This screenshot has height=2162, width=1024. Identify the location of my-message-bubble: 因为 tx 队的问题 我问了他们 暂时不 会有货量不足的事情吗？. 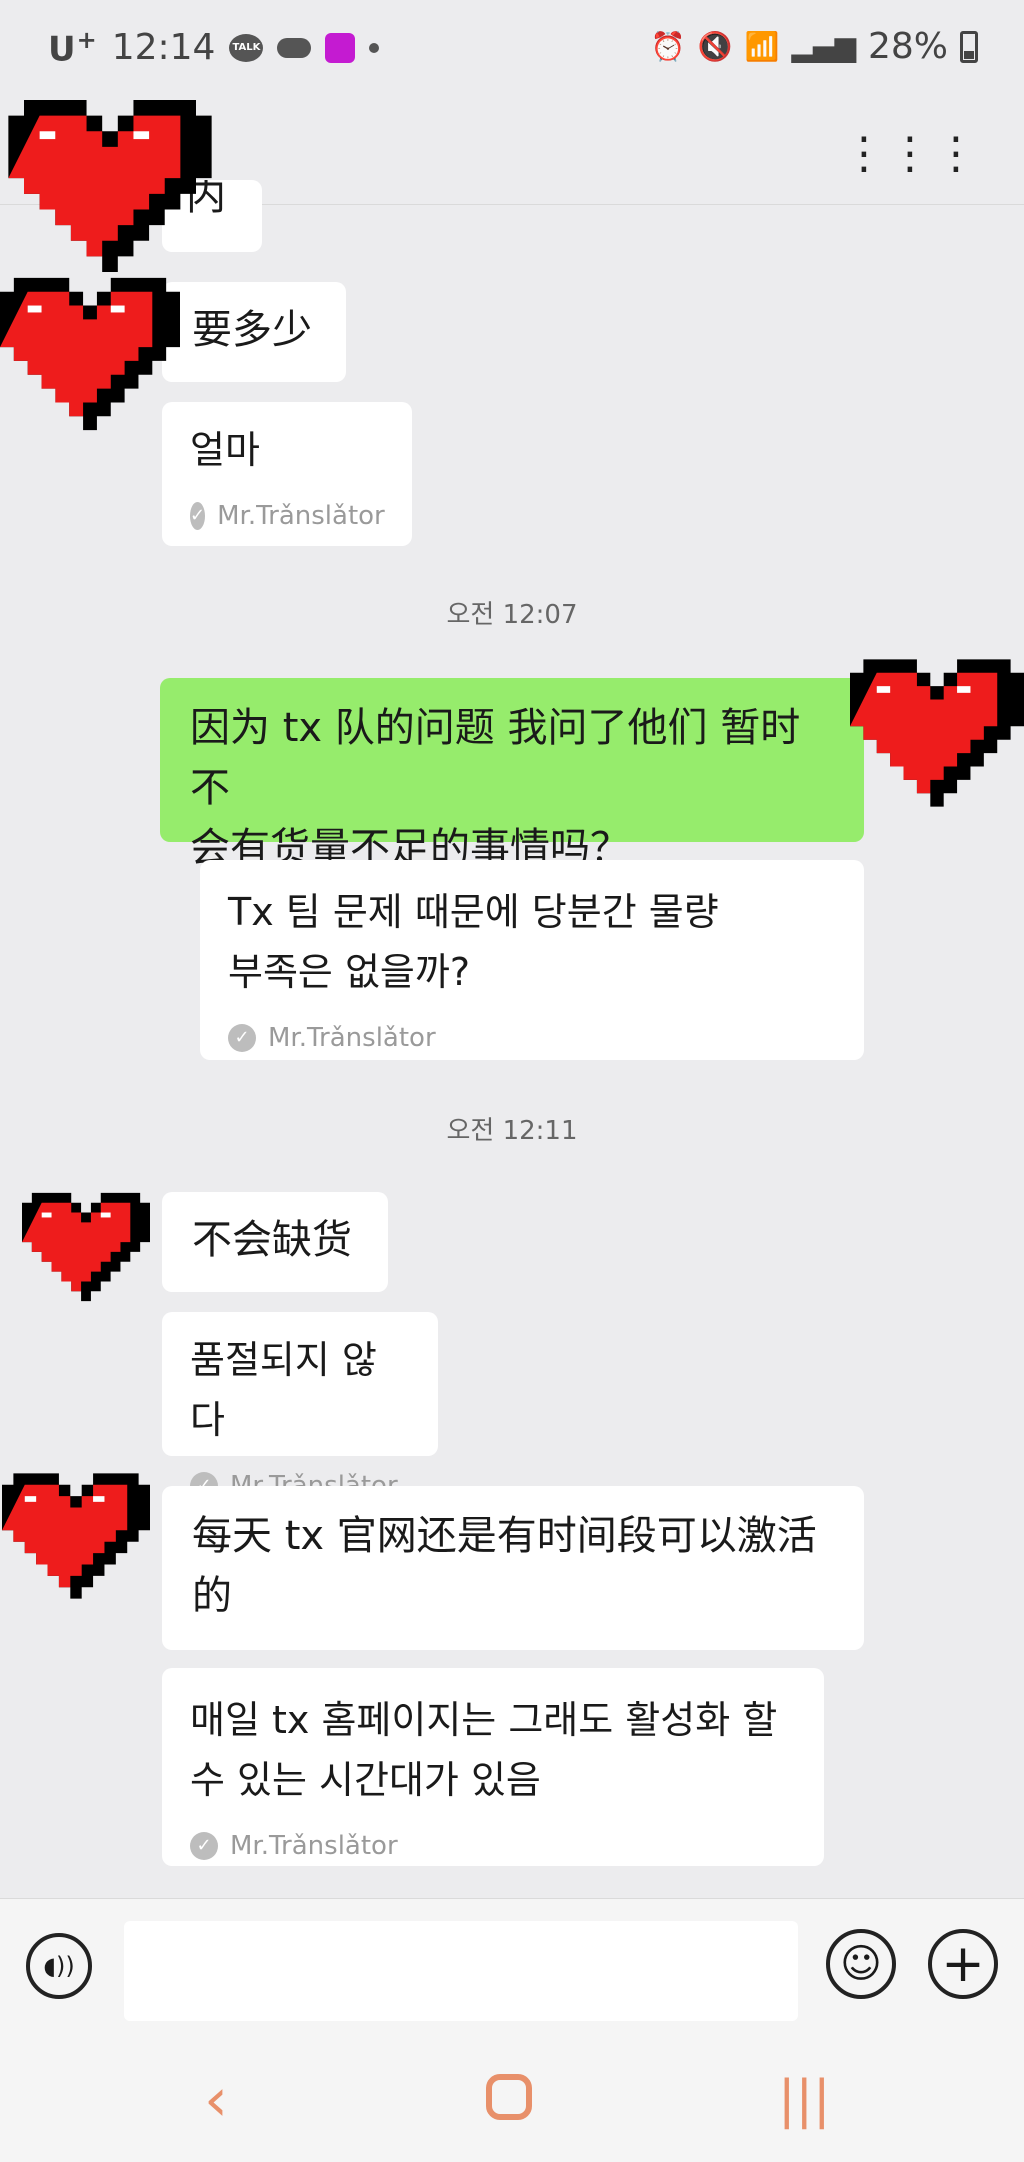
(512, 774).